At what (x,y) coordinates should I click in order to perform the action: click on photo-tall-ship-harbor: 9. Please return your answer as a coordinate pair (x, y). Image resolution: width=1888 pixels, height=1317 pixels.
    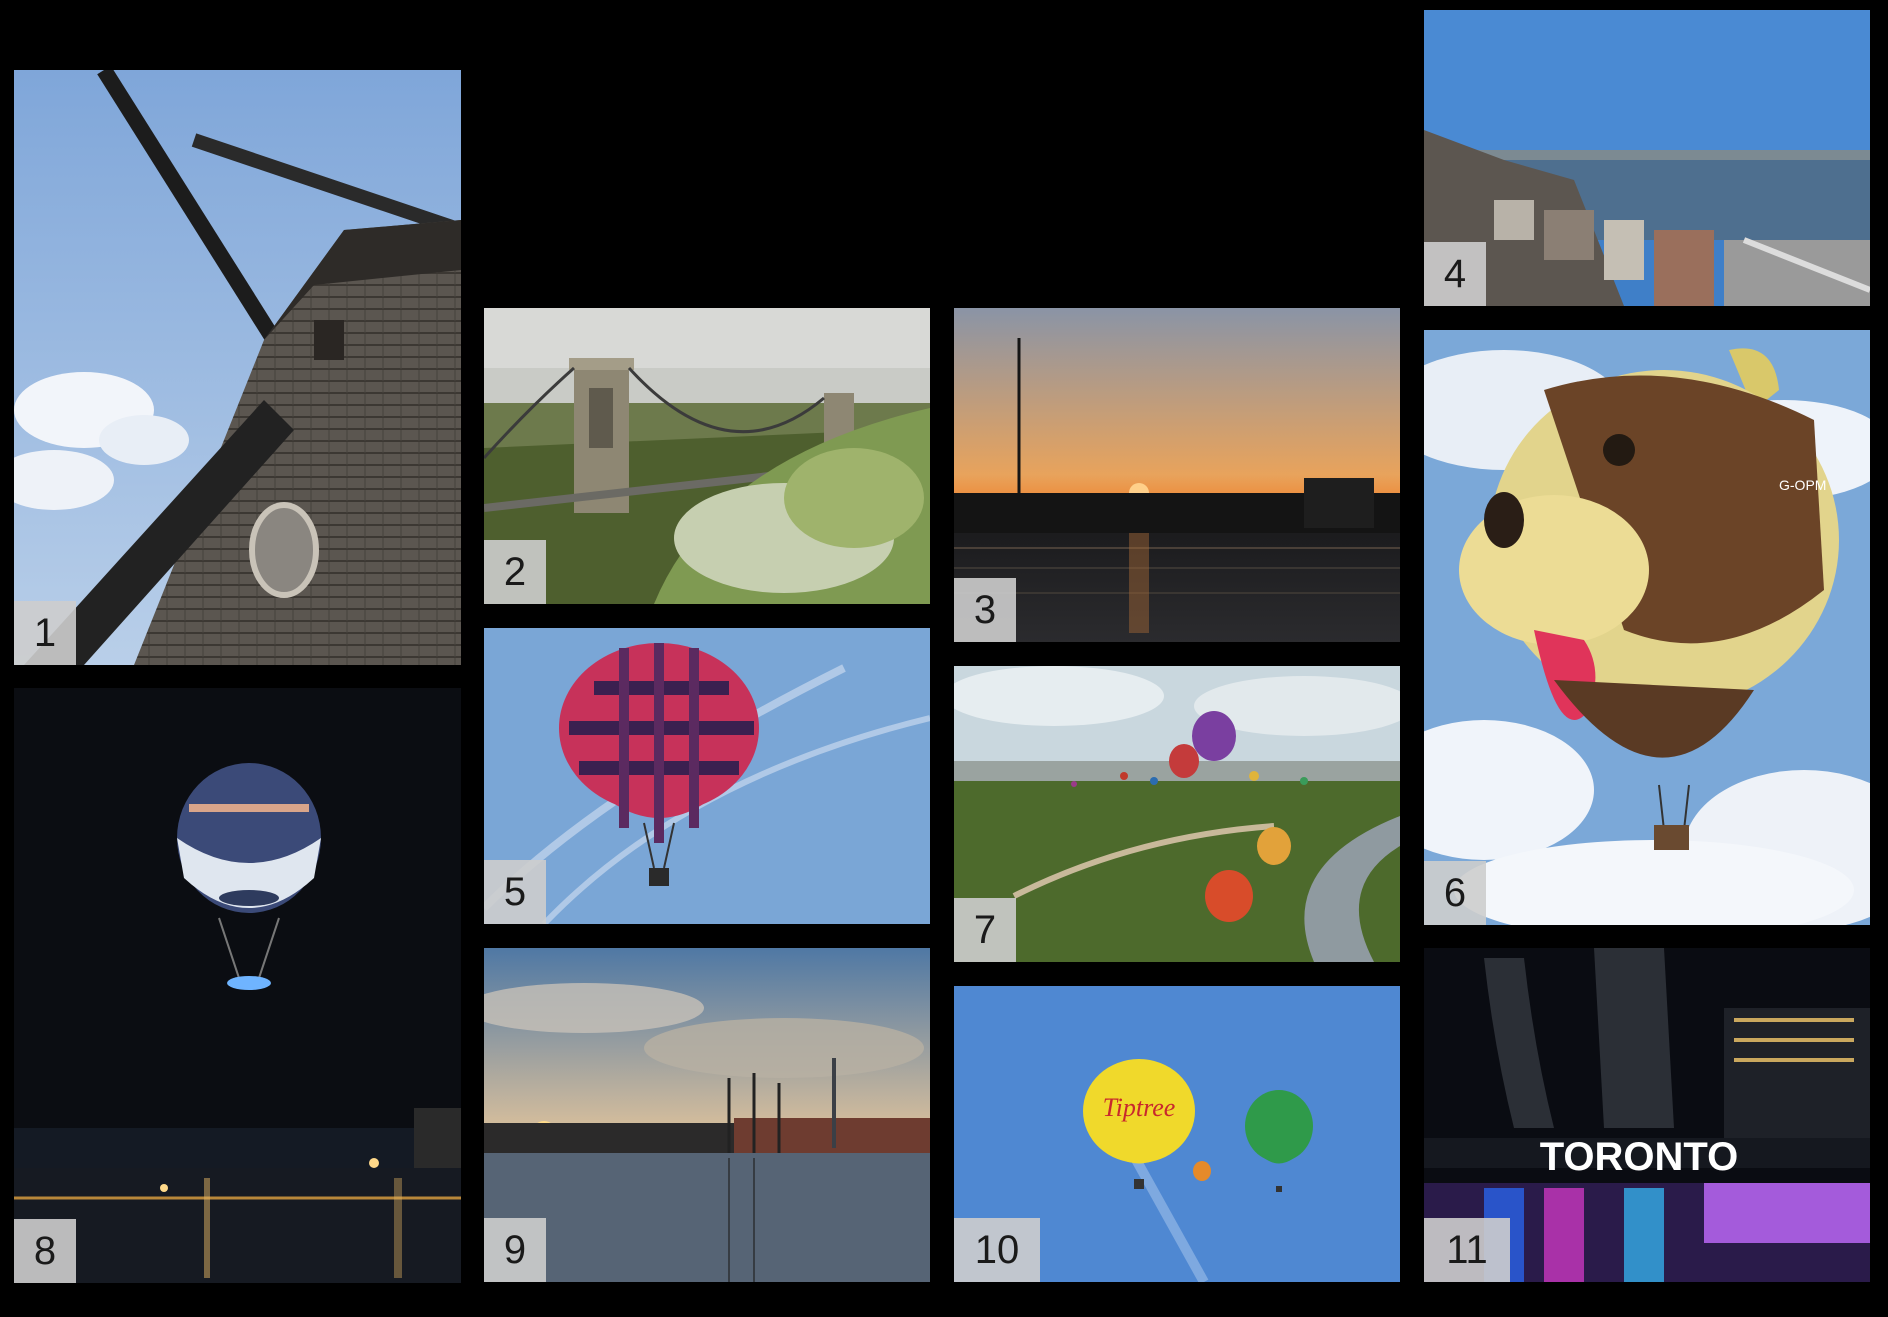
    Looking at the image, I should click on (707, 1115).